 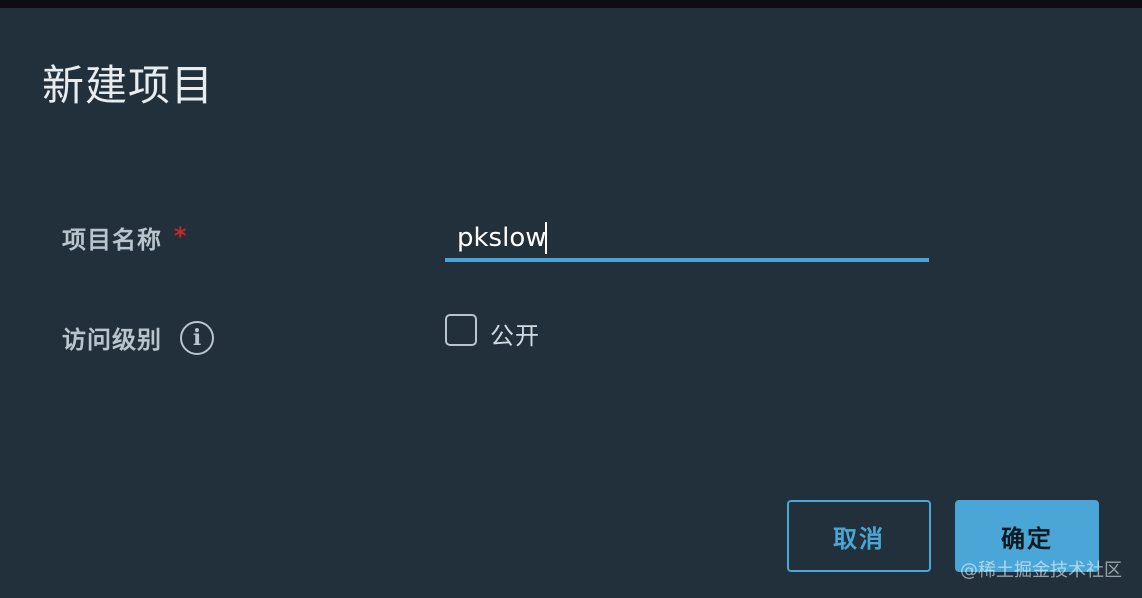 What do you see at coordinates (128, 85) in the screenshot?
I see `dialog-title: 新建项目` at bounding box center [128, 85].